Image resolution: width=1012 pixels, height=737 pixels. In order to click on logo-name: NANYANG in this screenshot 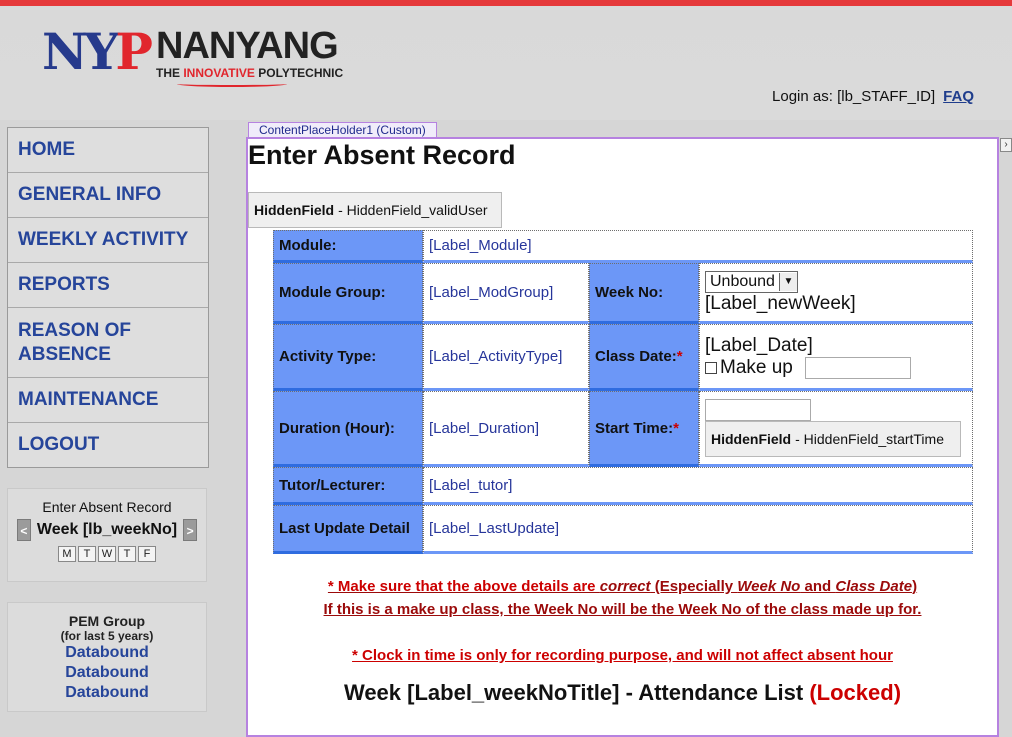, I will do `click(247, 46)`.